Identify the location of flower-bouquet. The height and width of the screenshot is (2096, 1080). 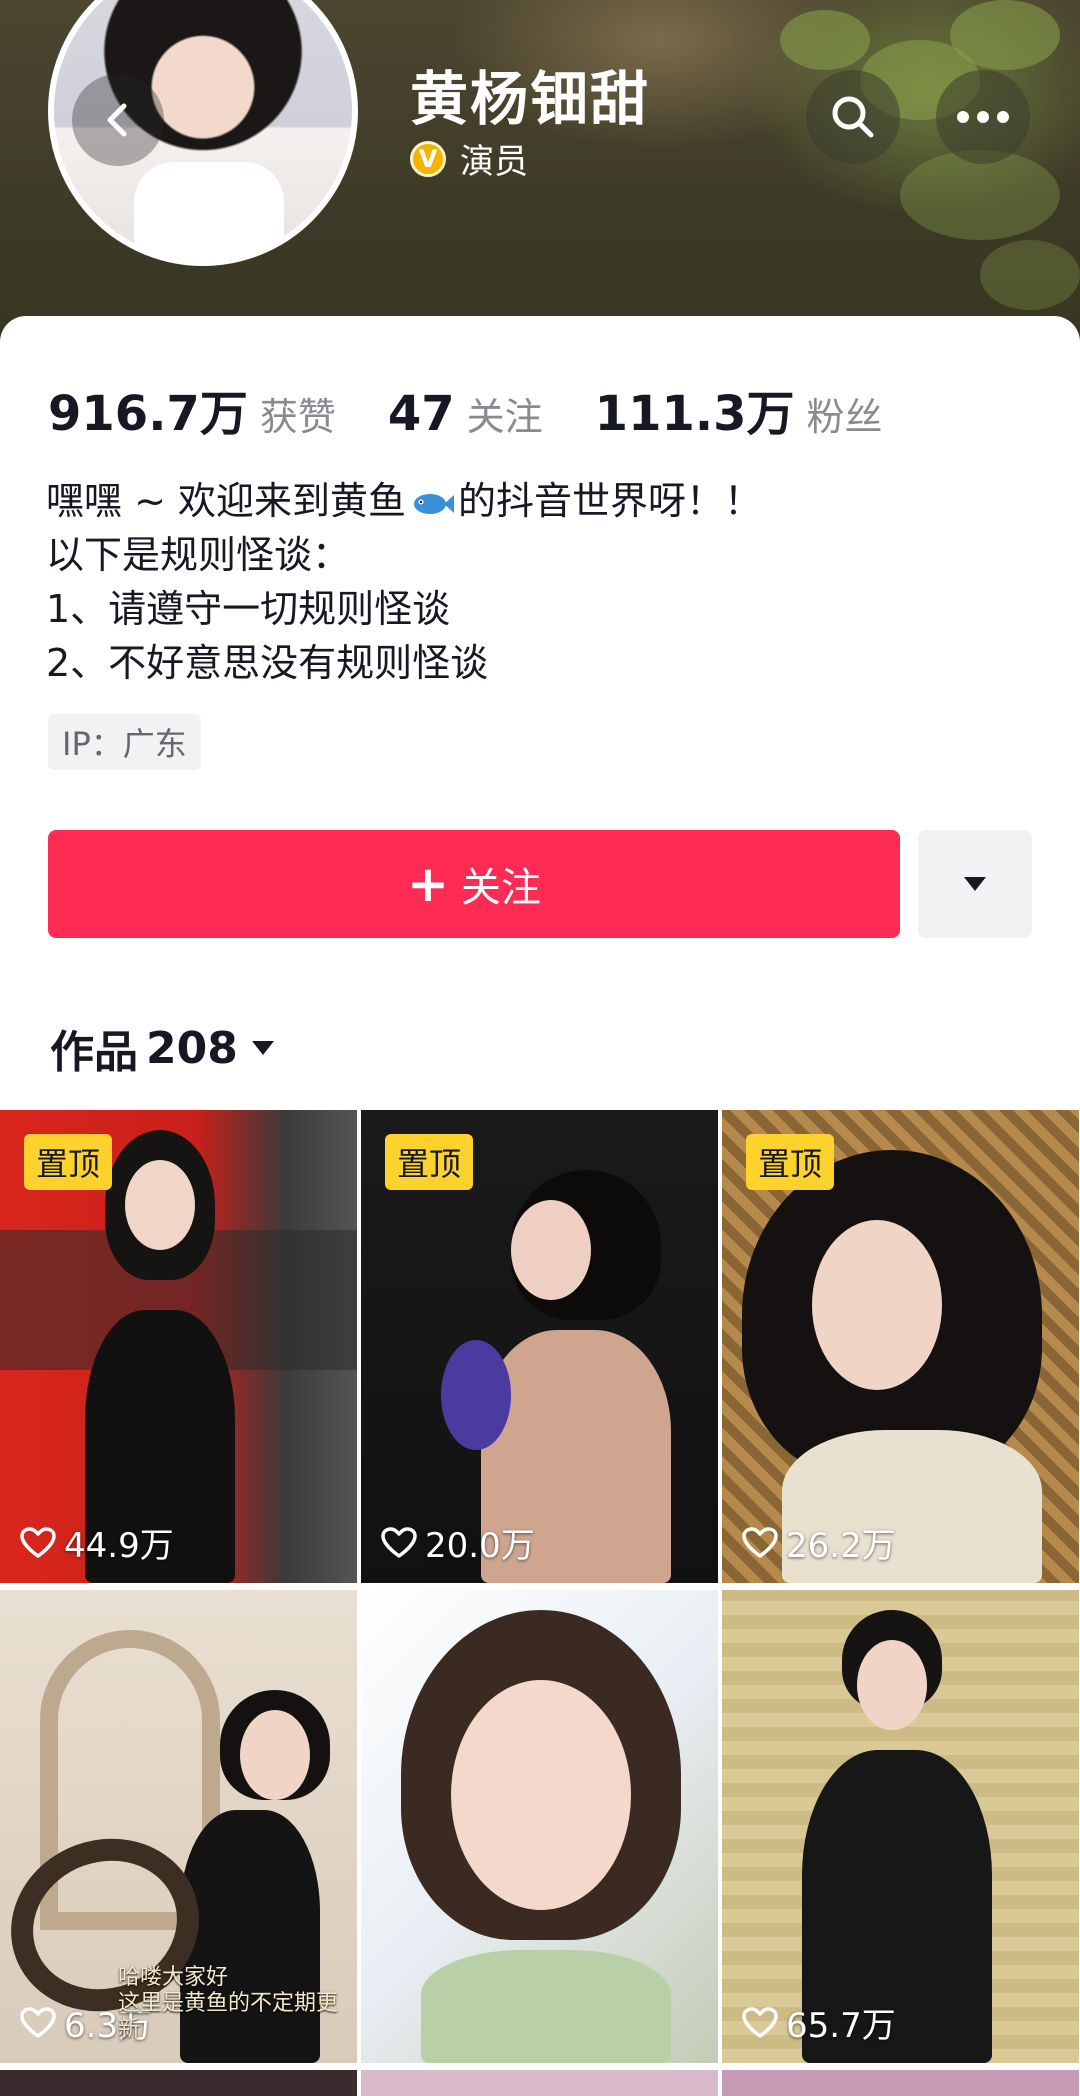
(476, 1395).